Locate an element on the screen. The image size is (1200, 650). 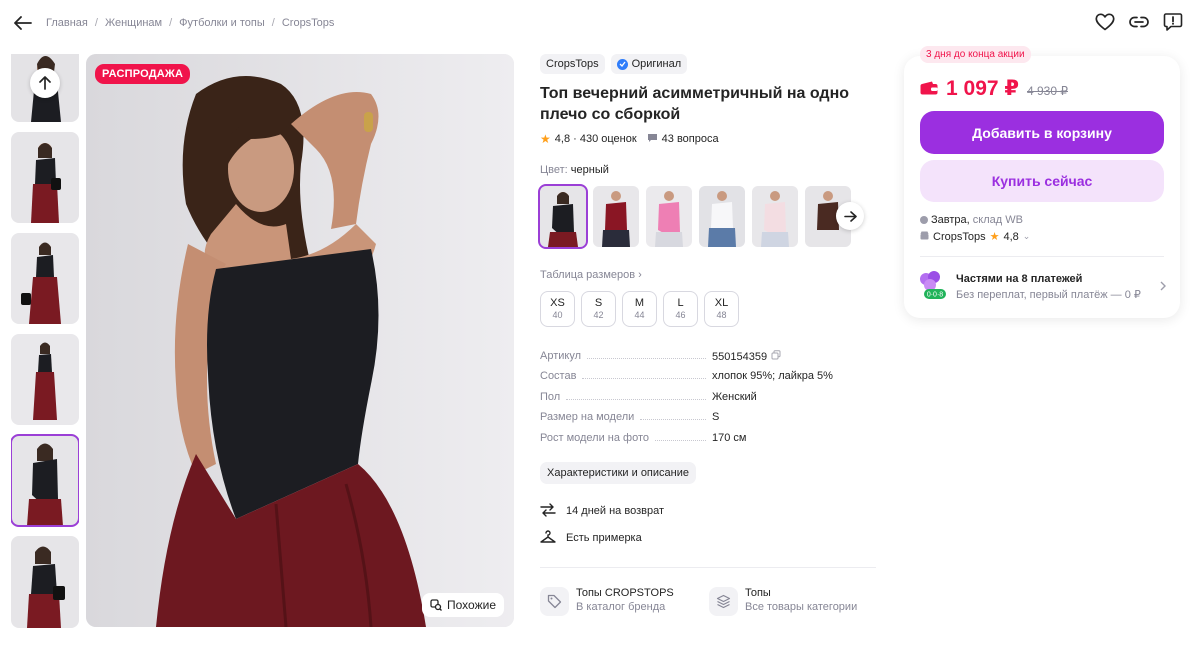
breadcrumb-brand: CropsTops is located at coordinates (308, 23).